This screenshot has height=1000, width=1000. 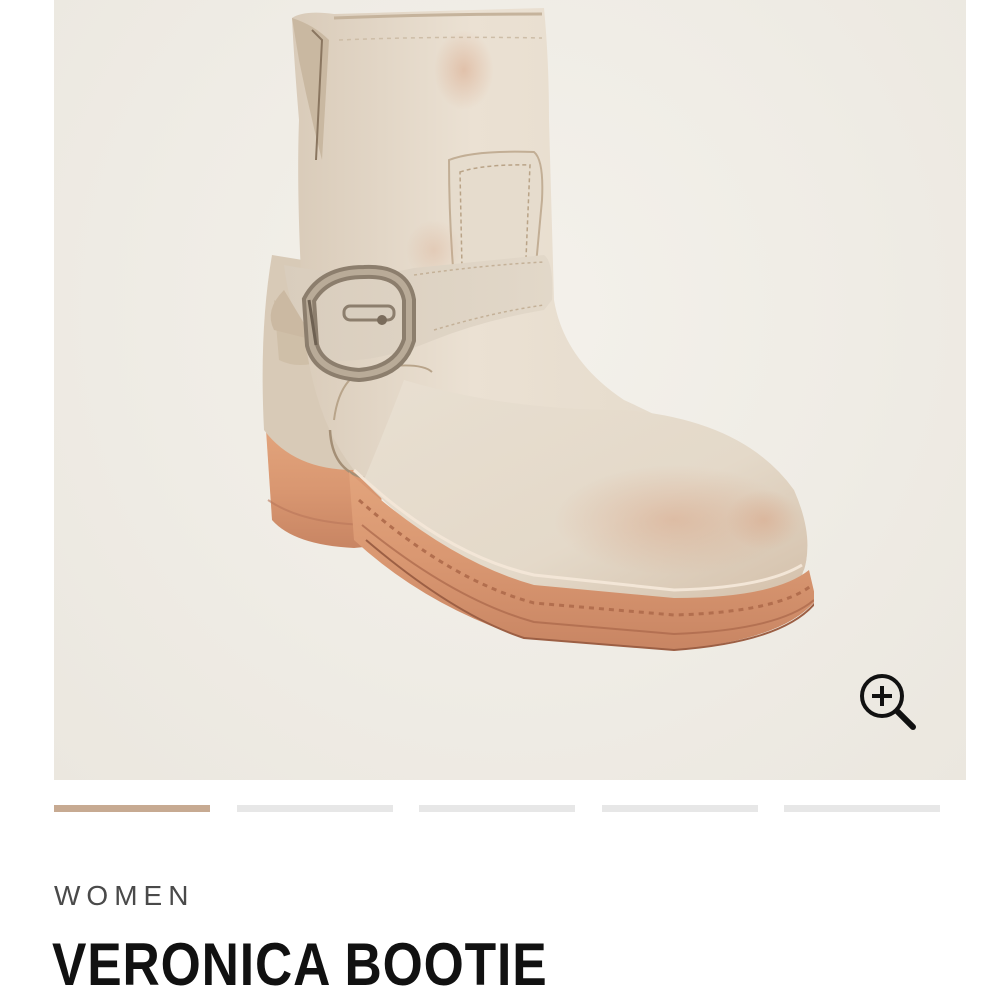 I want to click on image-pager, so click(x=497, y=810).